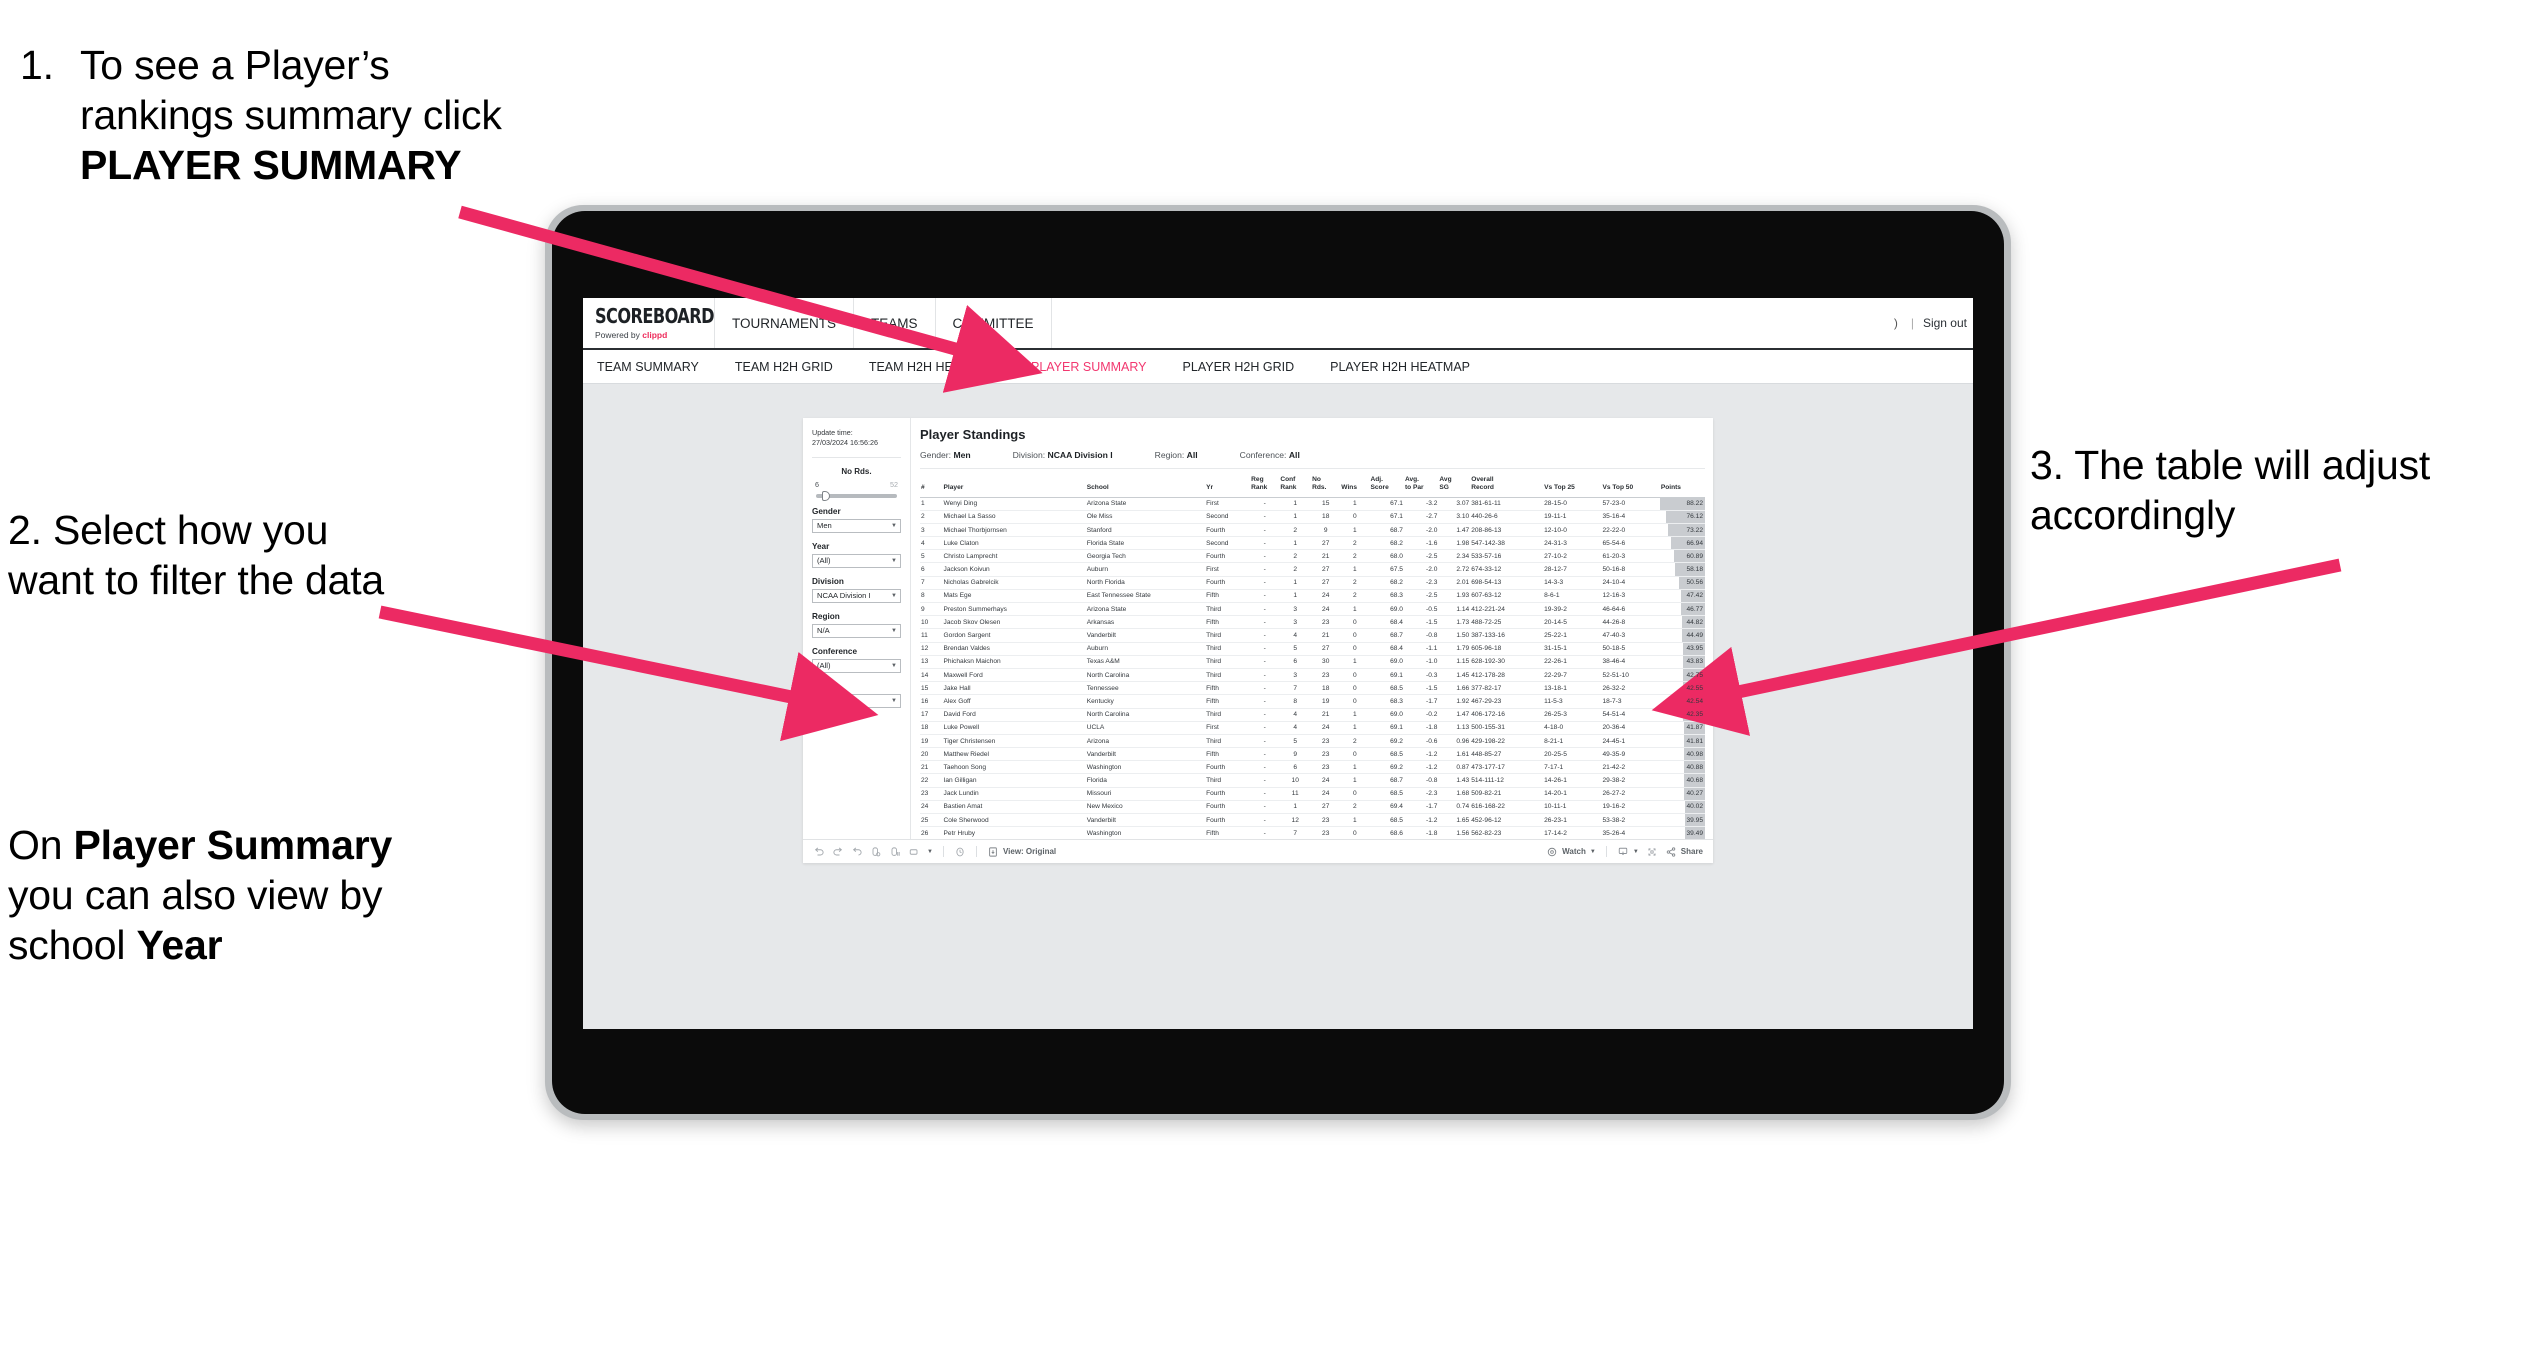 This screenshot has width=2526, height=1359. What do you see at coordinates (1694, 662) in the screenshot?
I see `points-value: 43.83` at bounding box center [1694, 662].